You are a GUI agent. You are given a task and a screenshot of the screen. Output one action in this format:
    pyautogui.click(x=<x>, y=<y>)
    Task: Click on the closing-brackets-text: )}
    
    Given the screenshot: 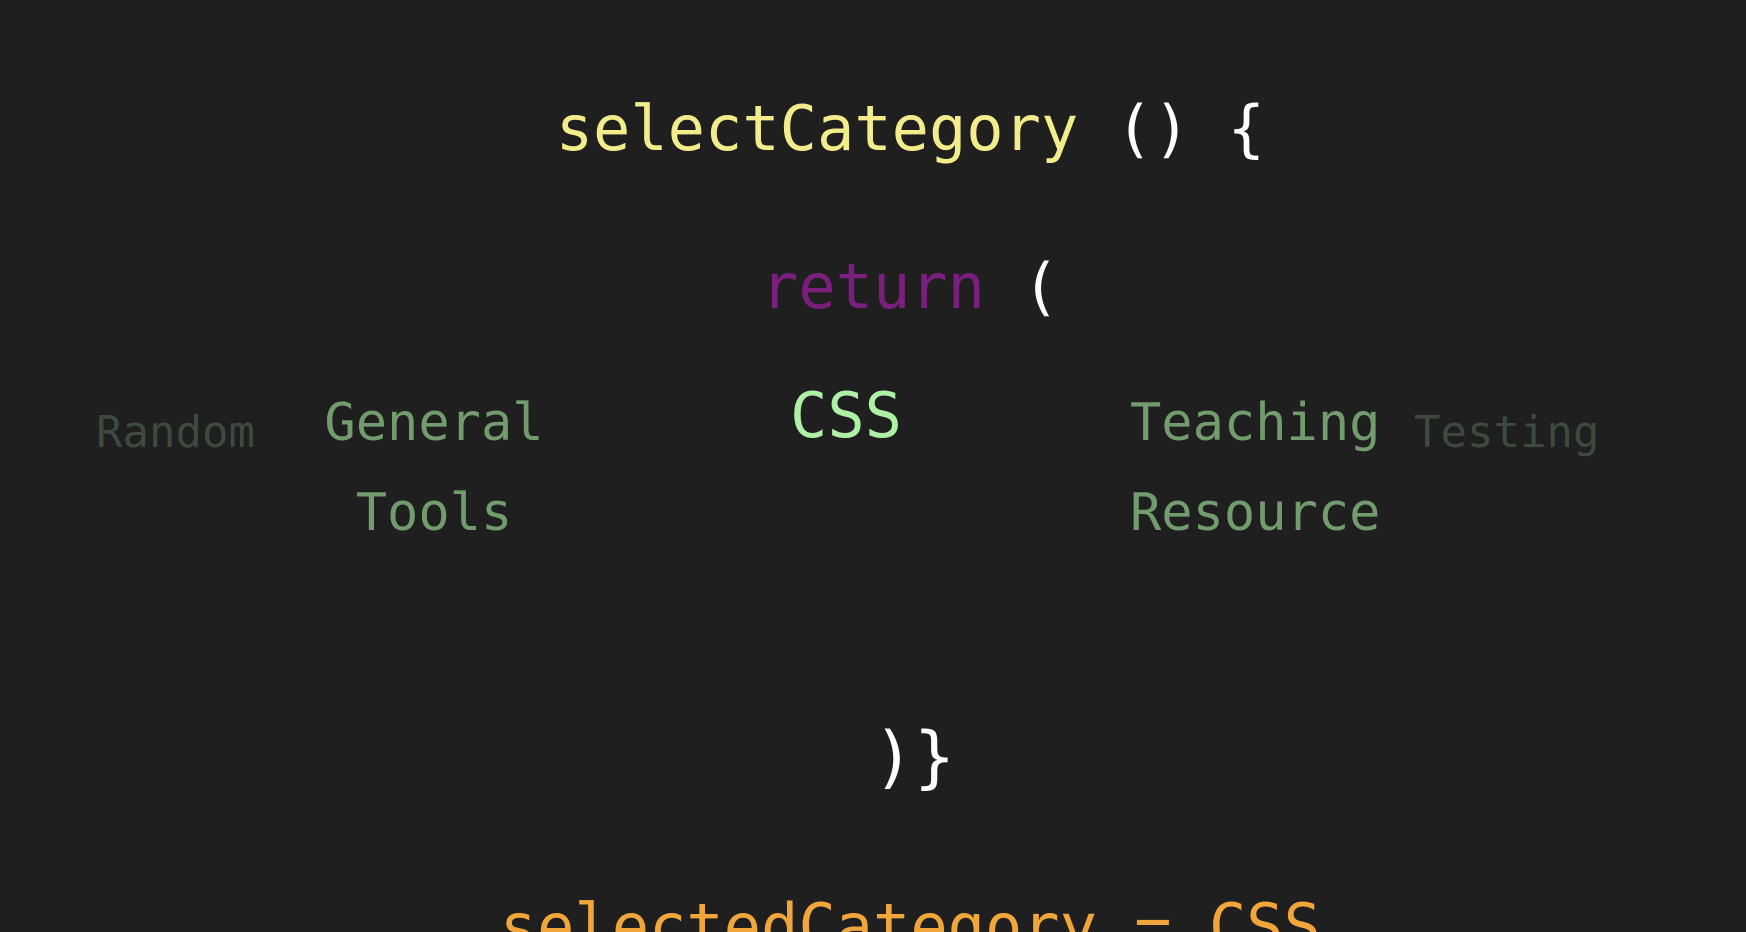 What is the action you would take?
    pyautogui.click(x=914, y=757)
    